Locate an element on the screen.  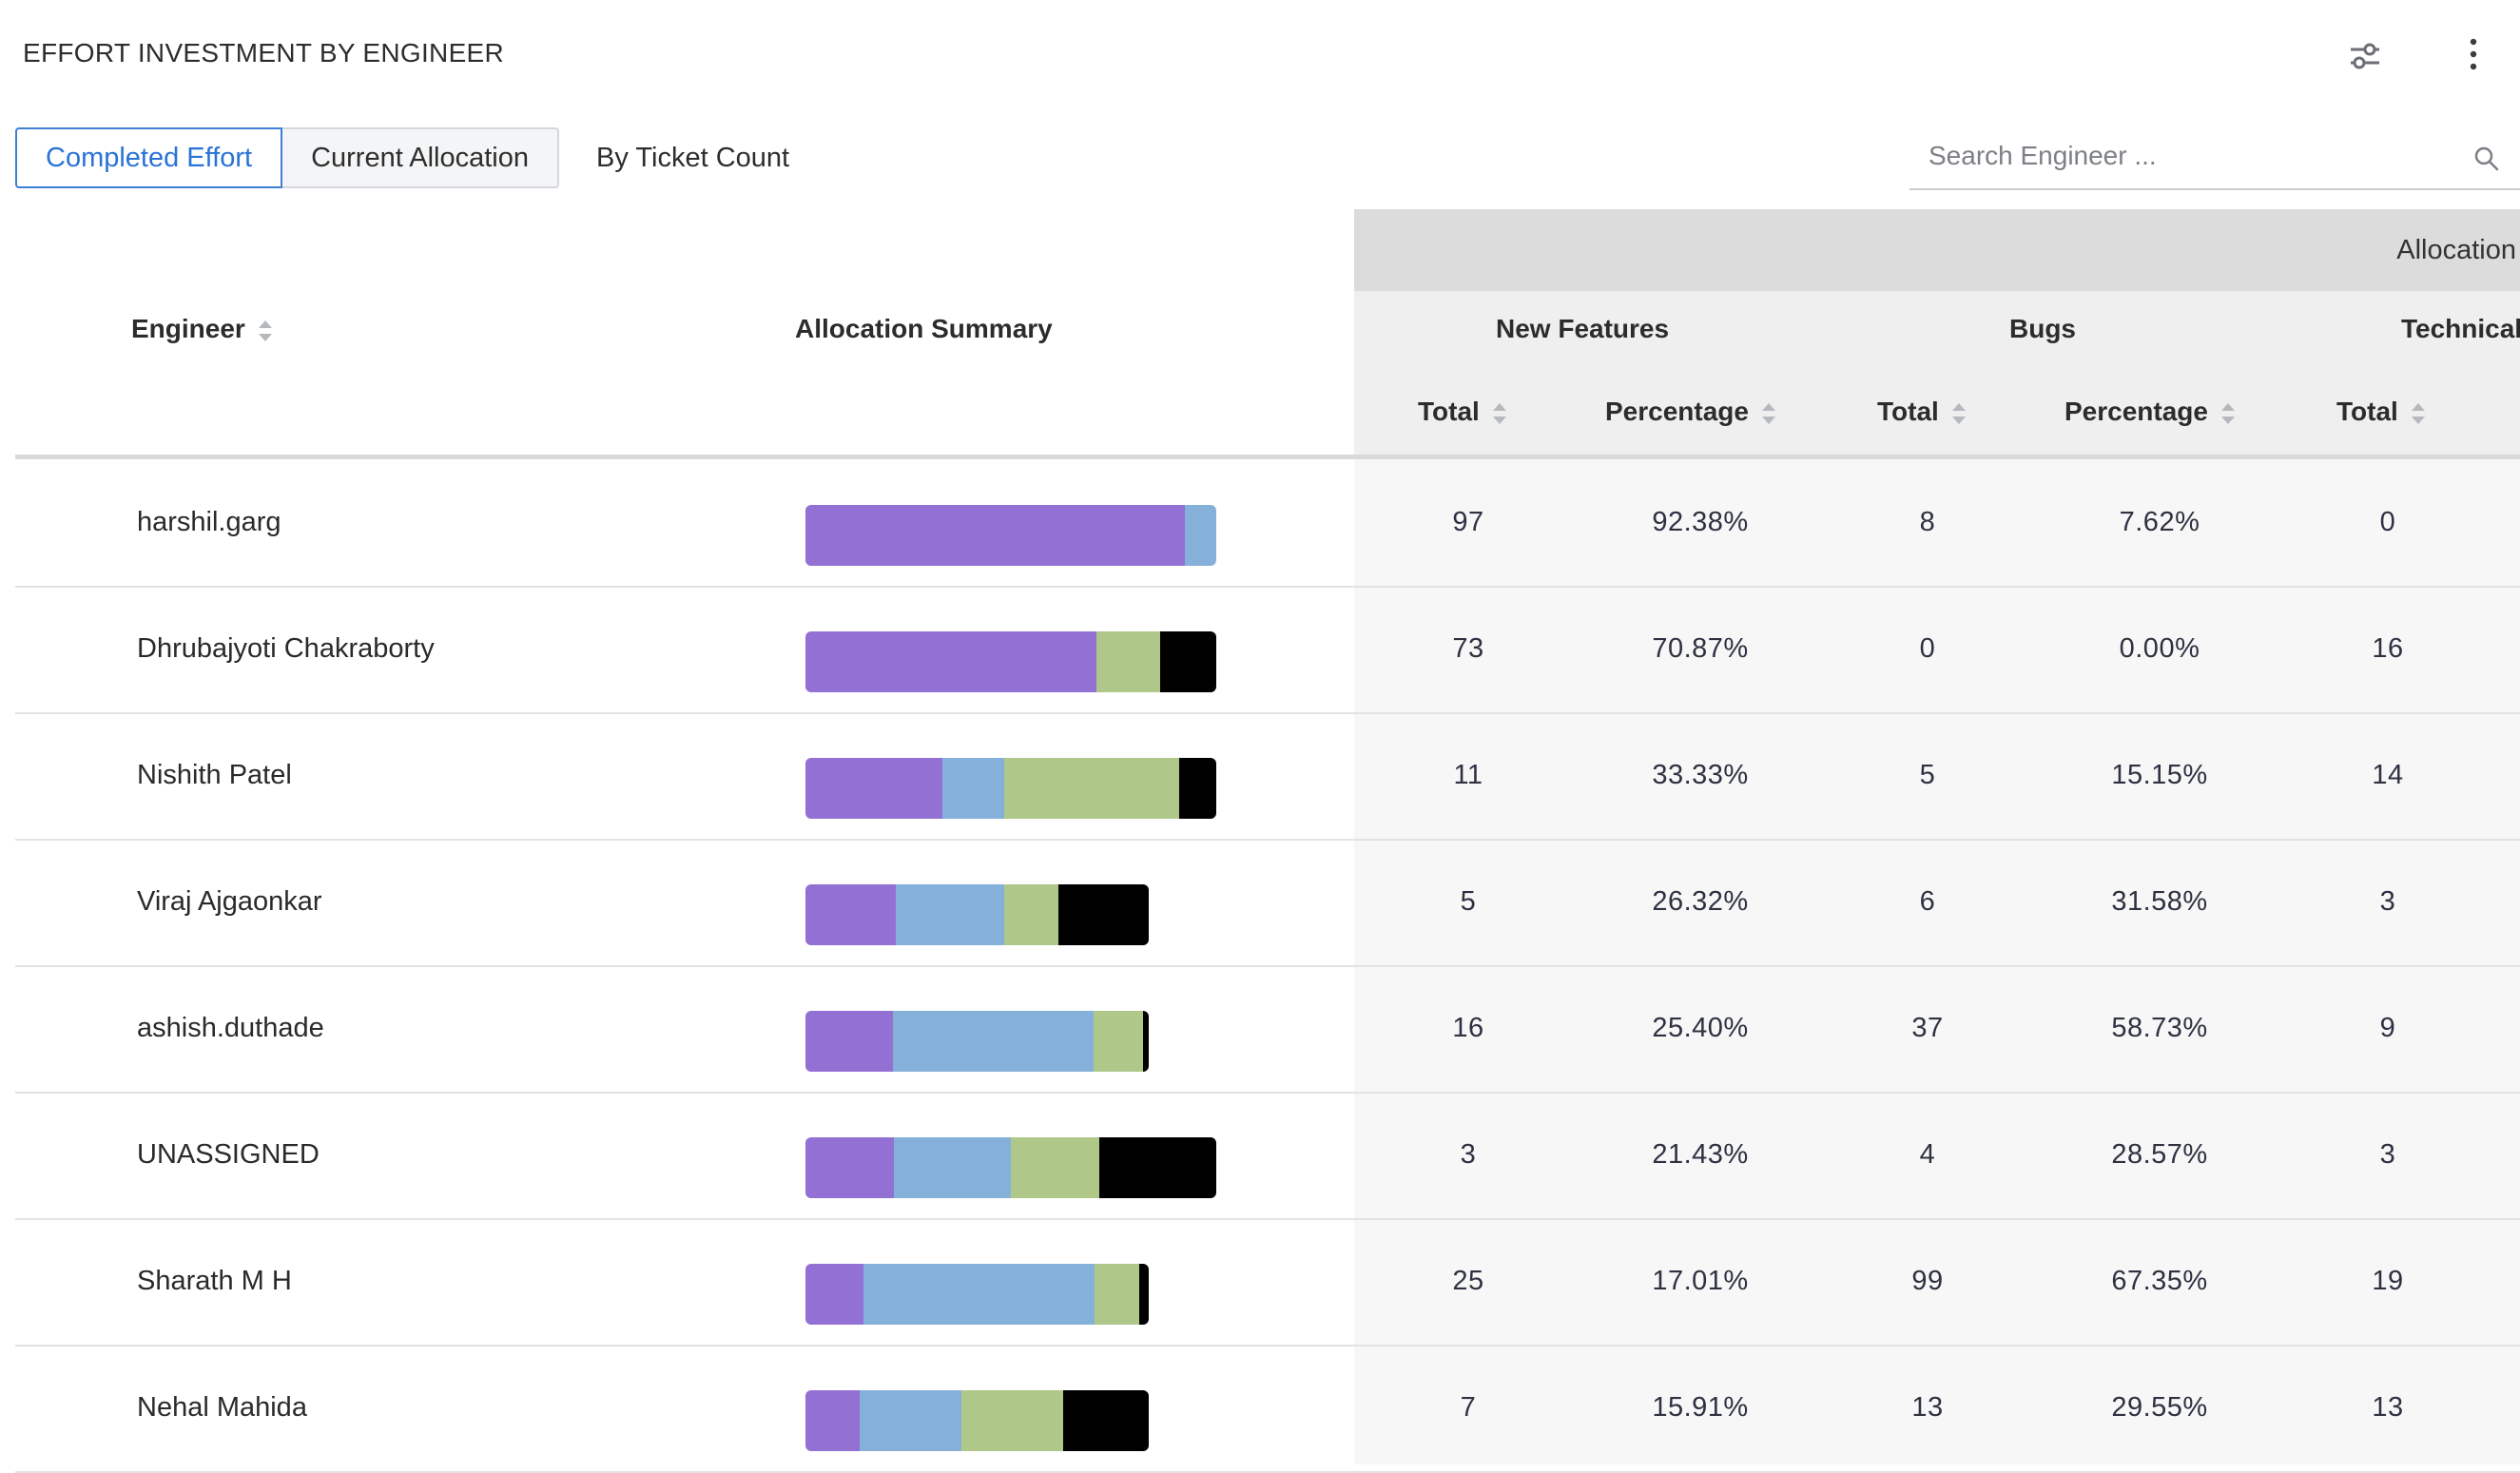
technical-total-header: Total is located at coordinates (2380, 412).